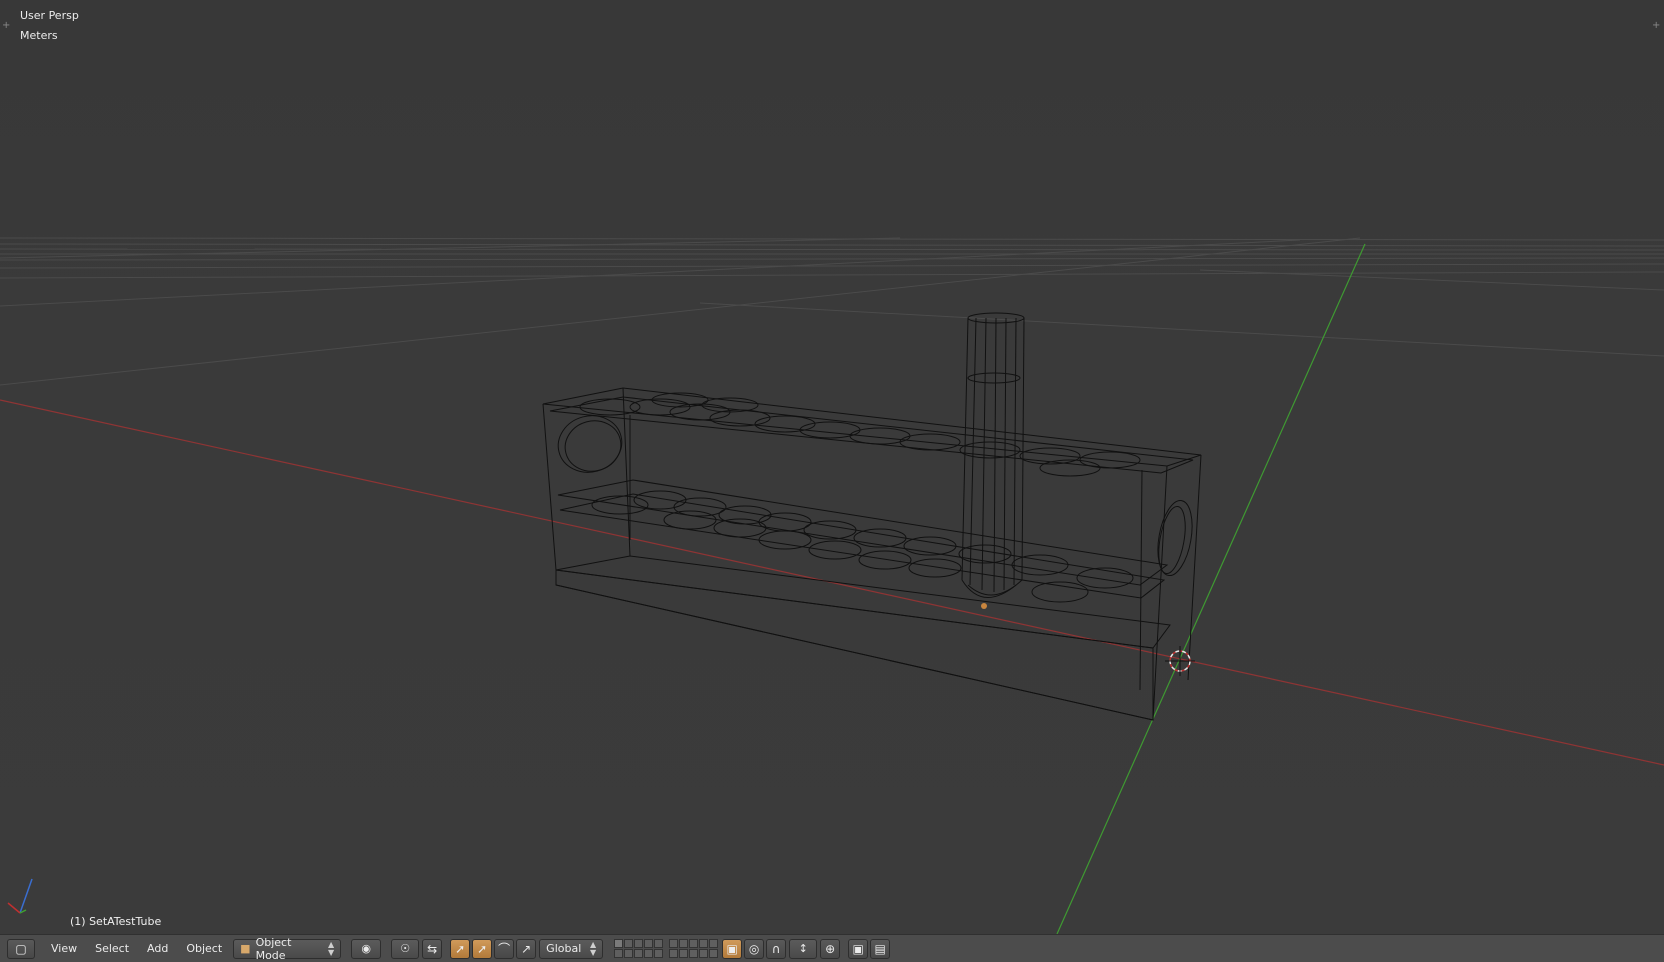  Describe the element at coordinates (694, 948) in the screenshot. I see `layers-grid-b` at that location.